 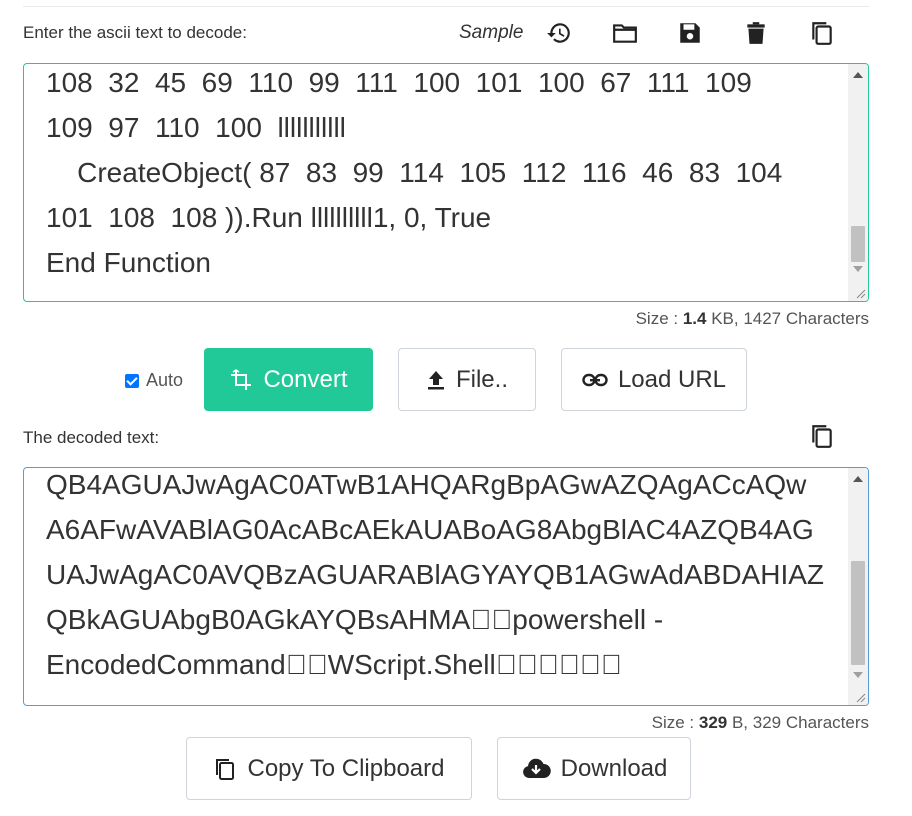 I want to click on download-label: Download, so click(x=614, y=768).